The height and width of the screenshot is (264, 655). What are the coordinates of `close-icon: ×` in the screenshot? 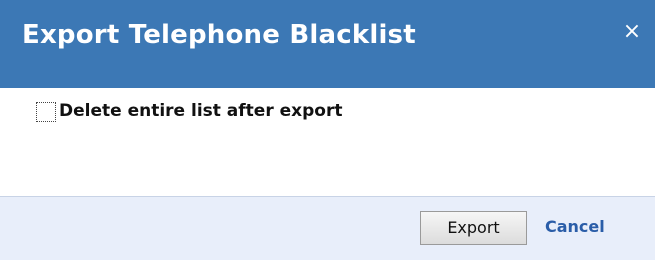 It's located at (632, 32).